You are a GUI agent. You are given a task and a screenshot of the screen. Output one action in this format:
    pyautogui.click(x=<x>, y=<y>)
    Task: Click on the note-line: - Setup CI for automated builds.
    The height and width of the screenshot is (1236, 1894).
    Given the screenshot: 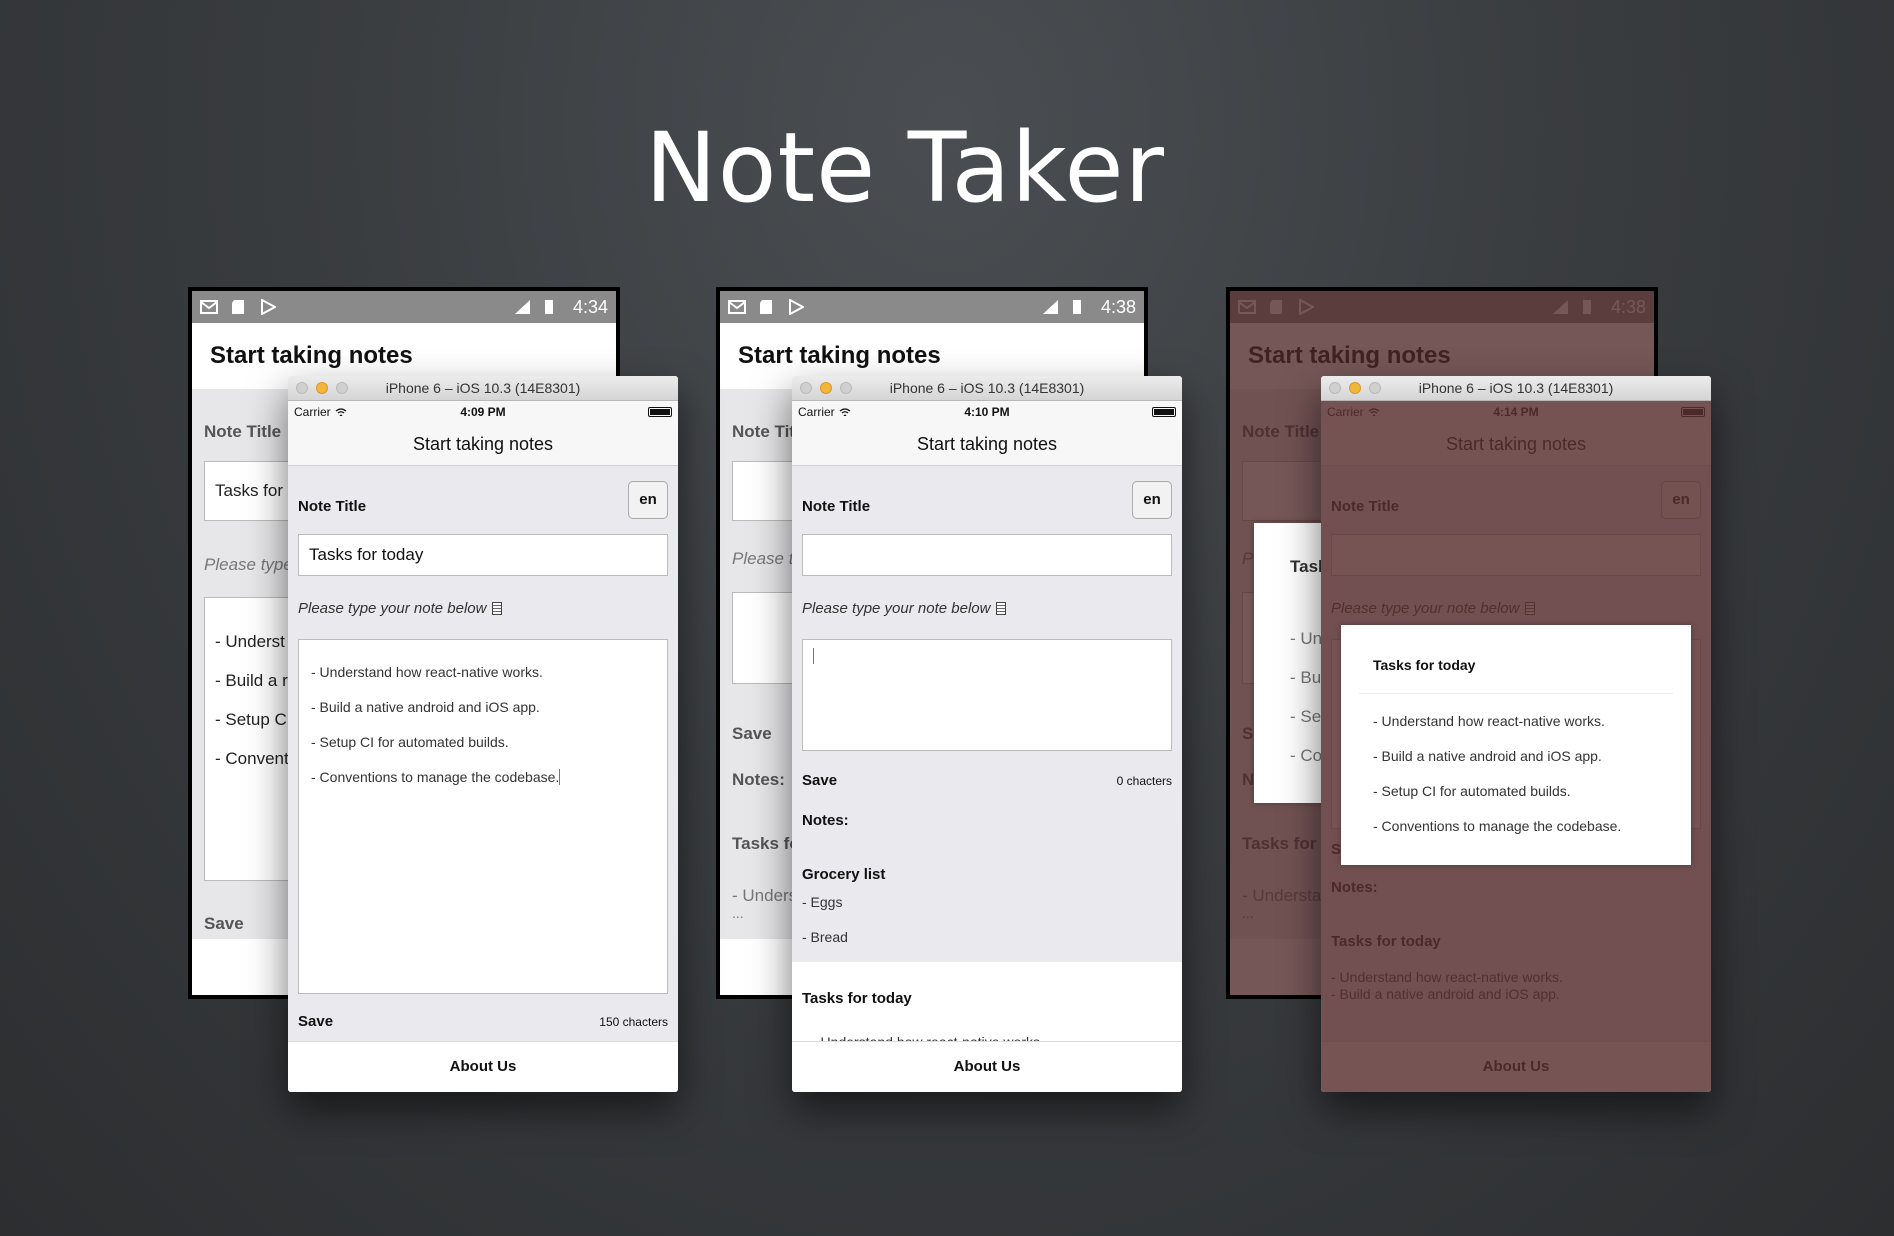 What is the action you would take?
    pyautogui.click(x=410, y=742)
    